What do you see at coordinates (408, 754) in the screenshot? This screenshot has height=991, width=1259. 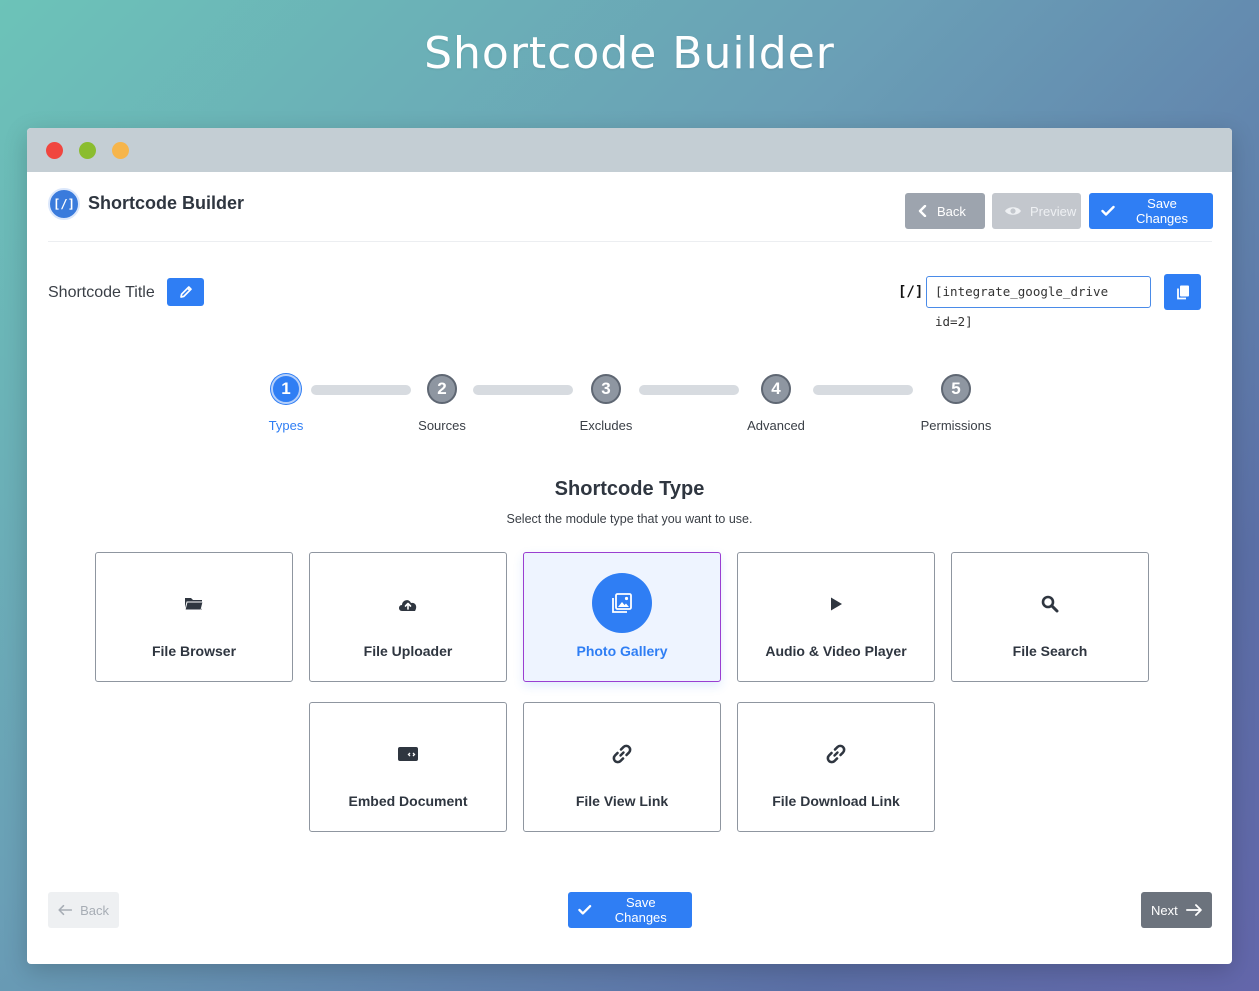 I see `embed-icon` at bounding box center [408, 754].